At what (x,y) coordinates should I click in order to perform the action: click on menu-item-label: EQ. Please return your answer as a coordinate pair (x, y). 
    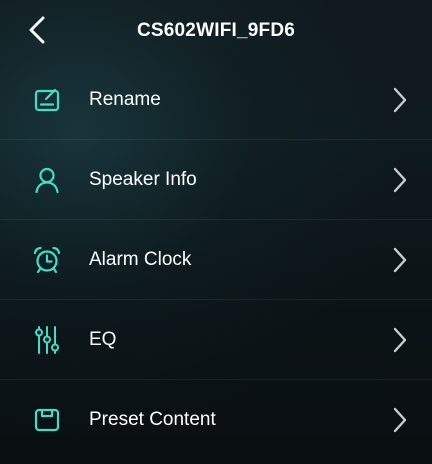
    Looking at the image, I should click on (103, 339).